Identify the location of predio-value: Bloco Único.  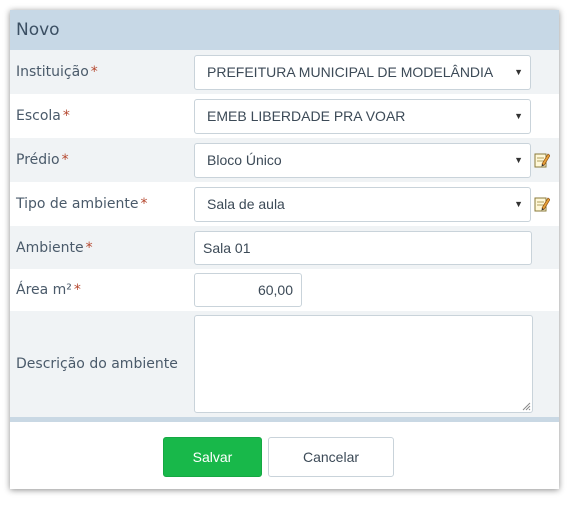
(244, 160).